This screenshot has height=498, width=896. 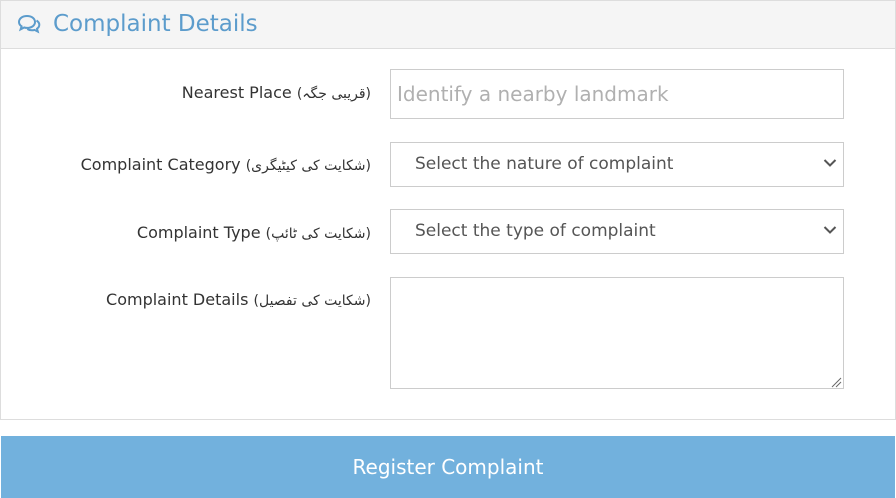 What do you see at coordinates (177, 299) in the screenshot?
I see `complaint-details-label-en: Complaint Details` at bounding box center [177, 299].